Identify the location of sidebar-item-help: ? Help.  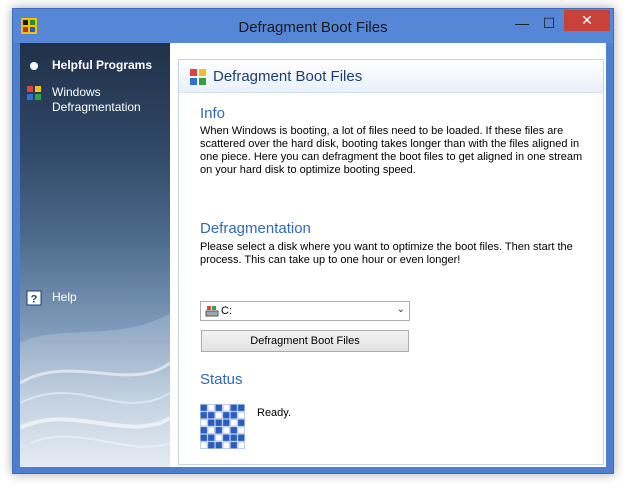
(51, 298).